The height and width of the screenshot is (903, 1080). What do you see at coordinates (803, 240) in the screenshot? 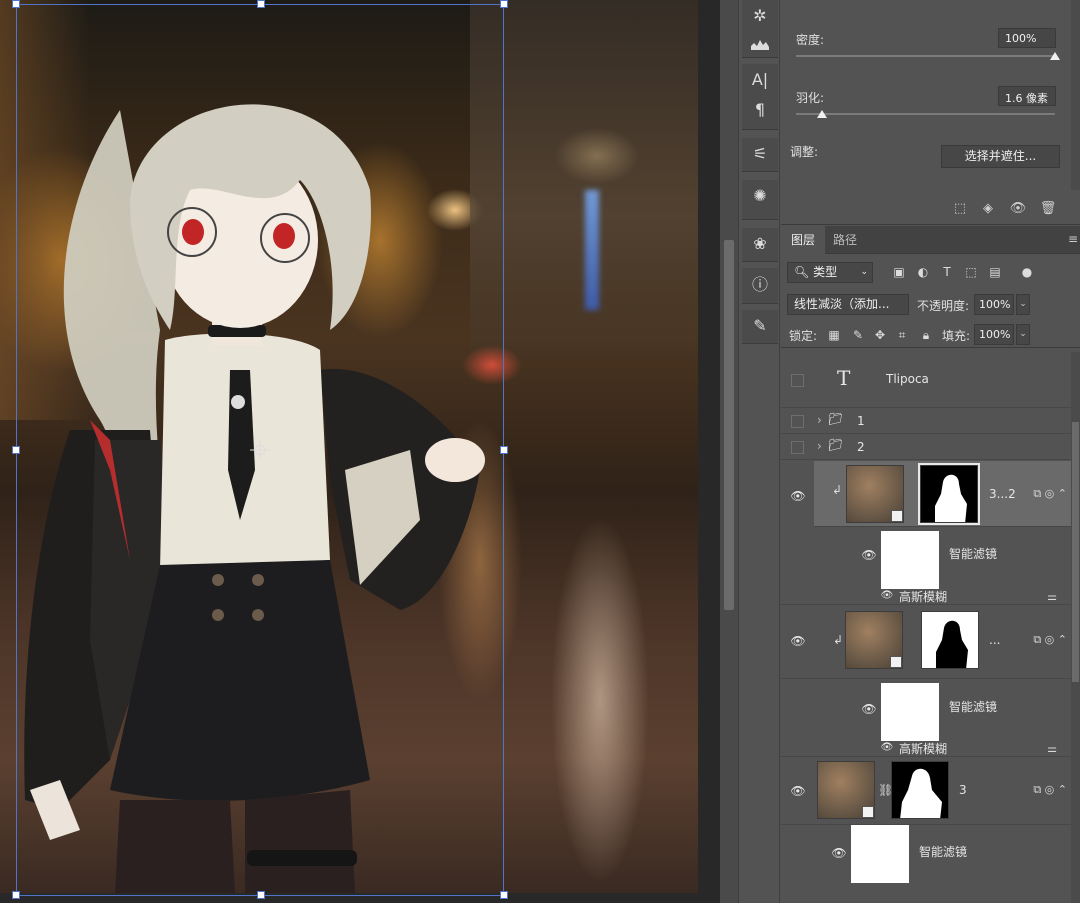
I see `tab-layers: 图层` at bounding box center [803, 240].